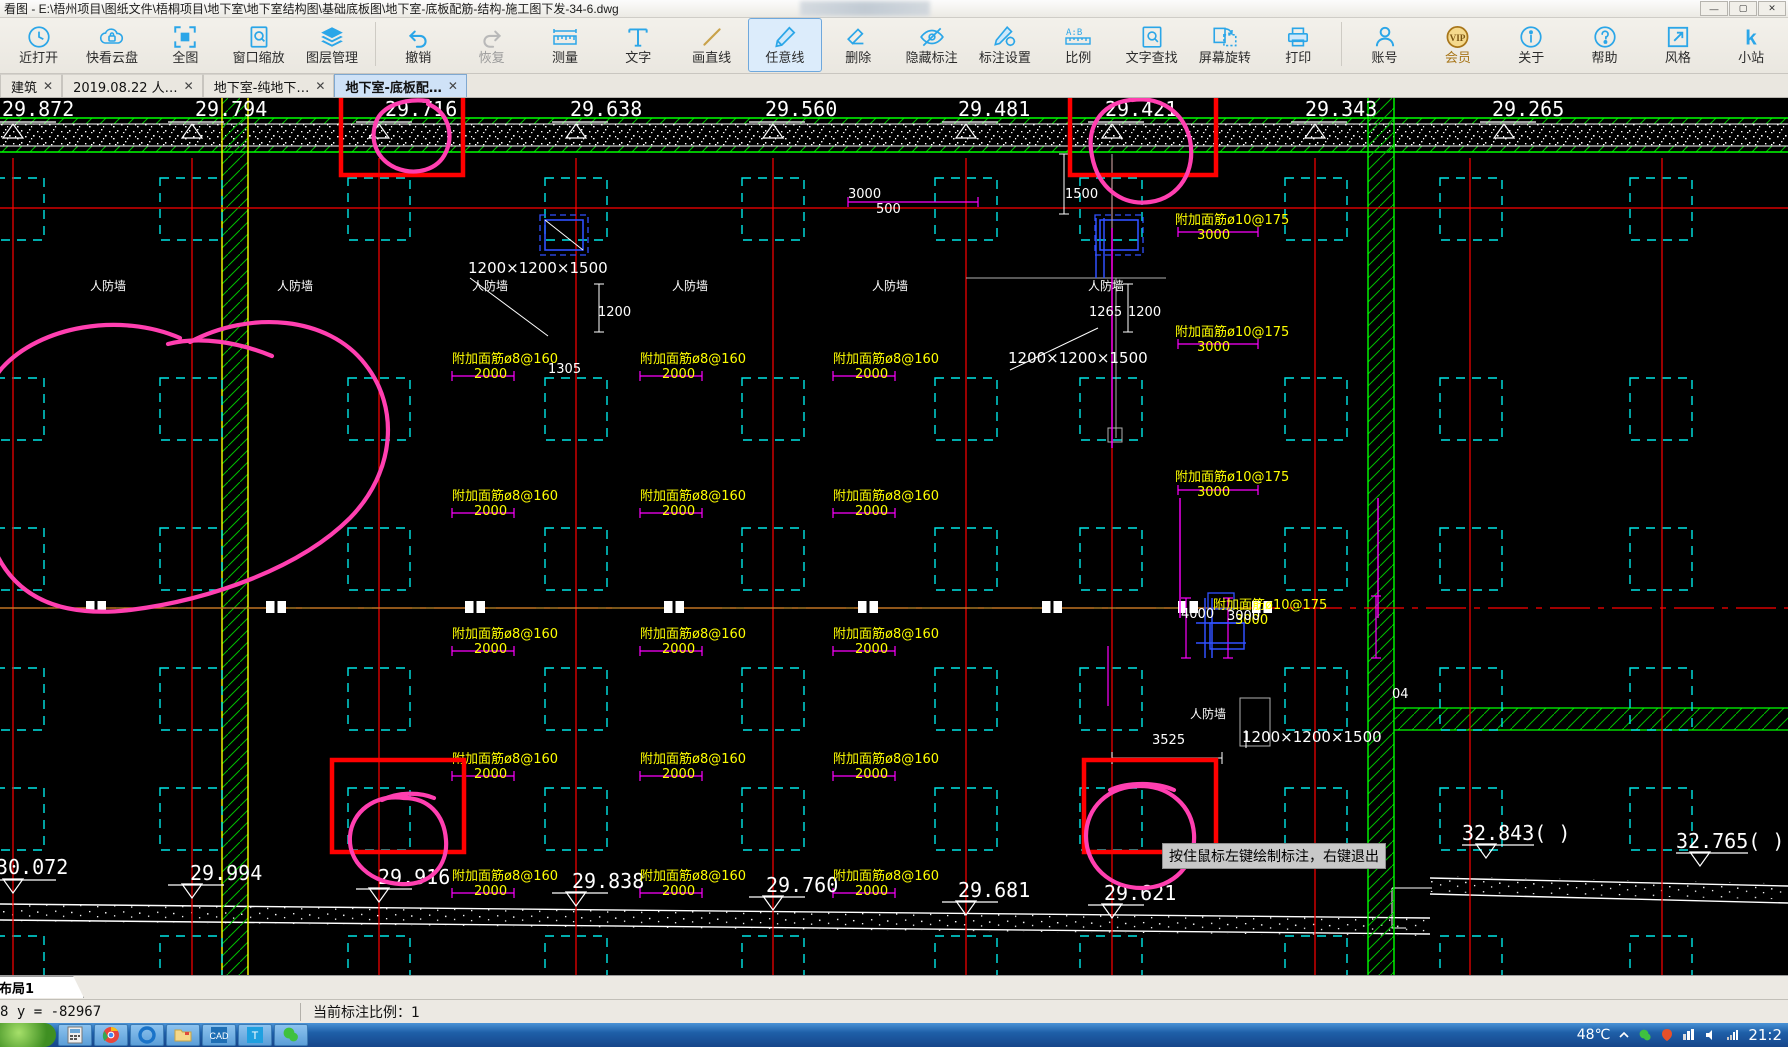  I want to click on toolbar-button-vip: VIP 会员, so click(1457, 45).